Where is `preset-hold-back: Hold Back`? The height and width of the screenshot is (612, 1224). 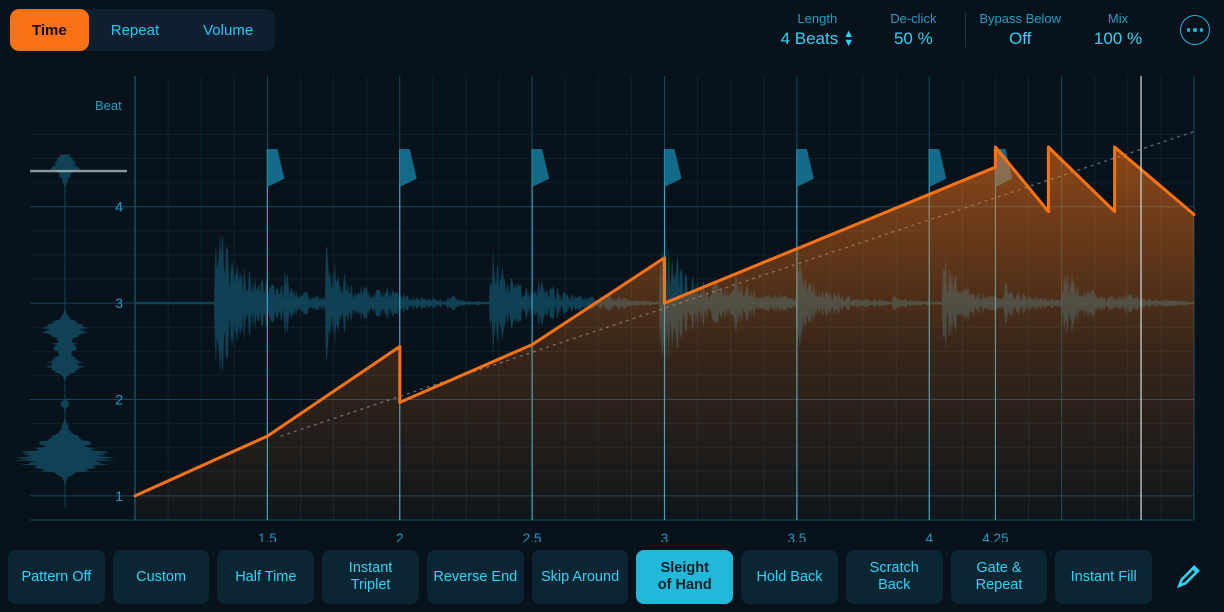
preset-hold-back: Hold Back is located at coordinates (789, 577).